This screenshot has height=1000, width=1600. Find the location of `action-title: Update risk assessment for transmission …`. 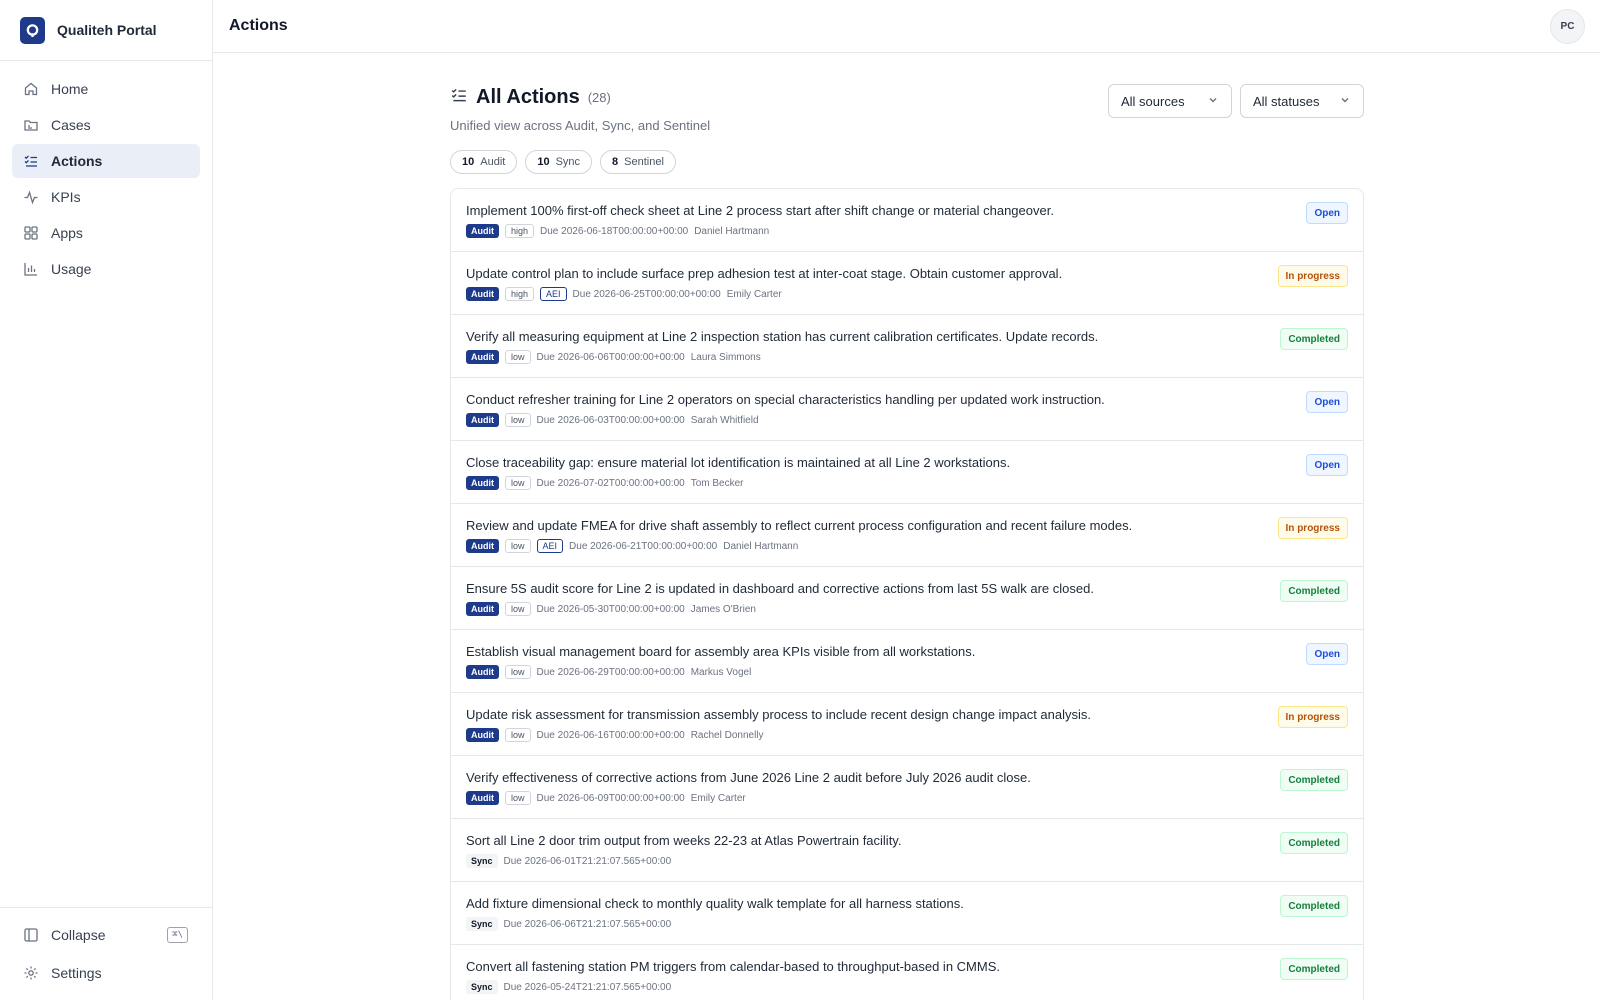

action-title: Update risk assessment for transmission … is located at coordinates (779, 714).